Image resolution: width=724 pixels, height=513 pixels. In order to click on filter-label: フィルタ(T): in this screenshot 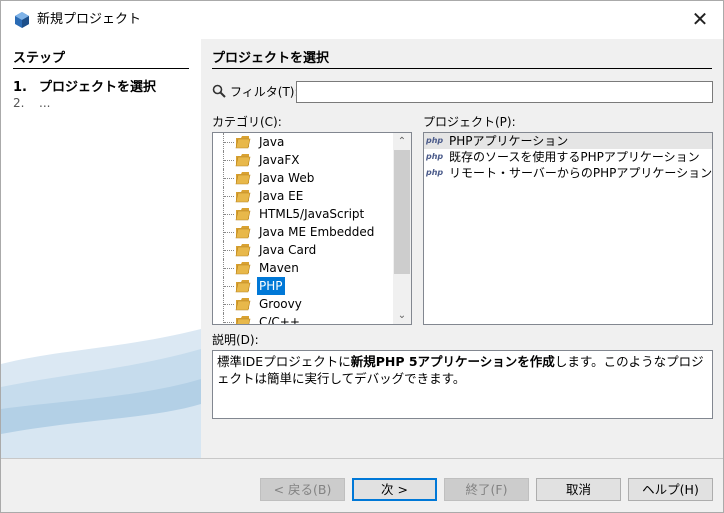, I will do `click(264, 92)`.